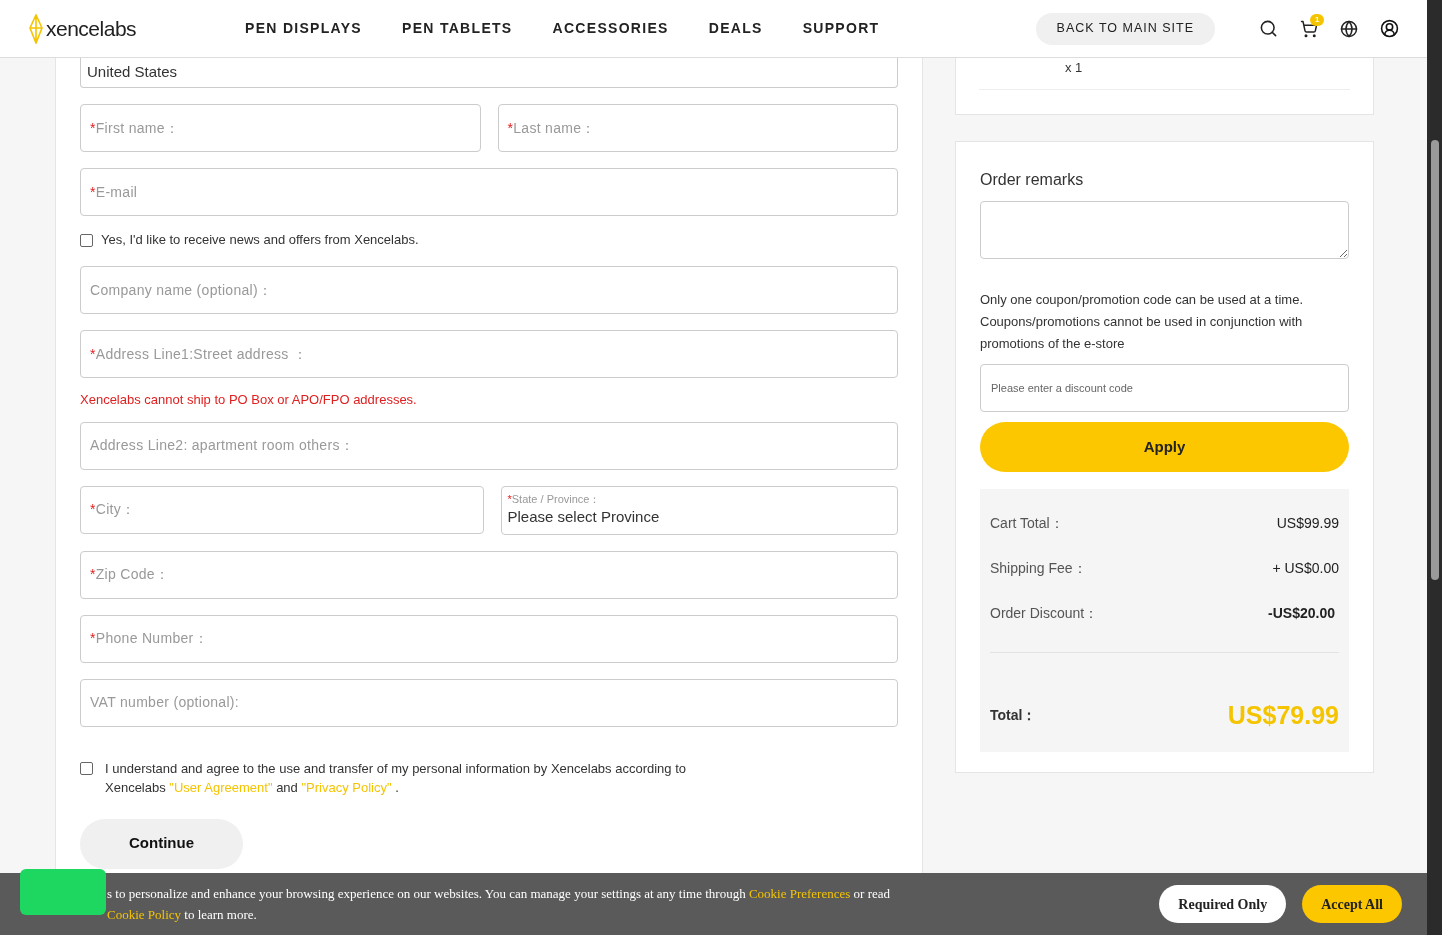  I want to click on required-only-button: Required Only, so click(1223, 904).